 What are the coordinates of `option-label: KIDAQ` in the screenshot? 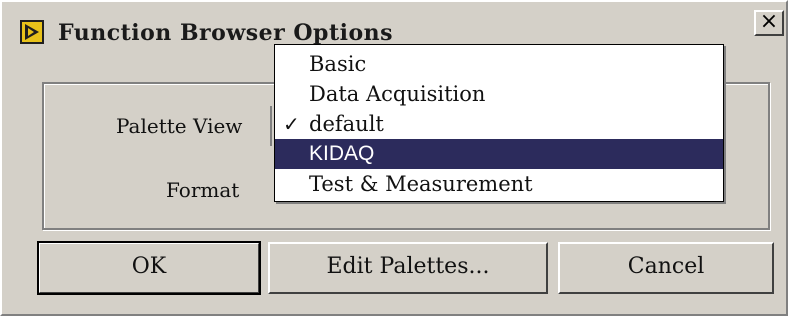 It's located at (342, 153).